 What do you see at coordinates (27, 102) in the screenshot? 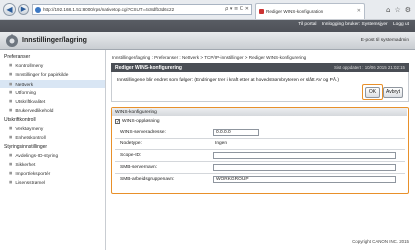
I see `sidebar-item-utskriftkvalitet: Utskriftkvalitet` at bounding box center [27, 102].